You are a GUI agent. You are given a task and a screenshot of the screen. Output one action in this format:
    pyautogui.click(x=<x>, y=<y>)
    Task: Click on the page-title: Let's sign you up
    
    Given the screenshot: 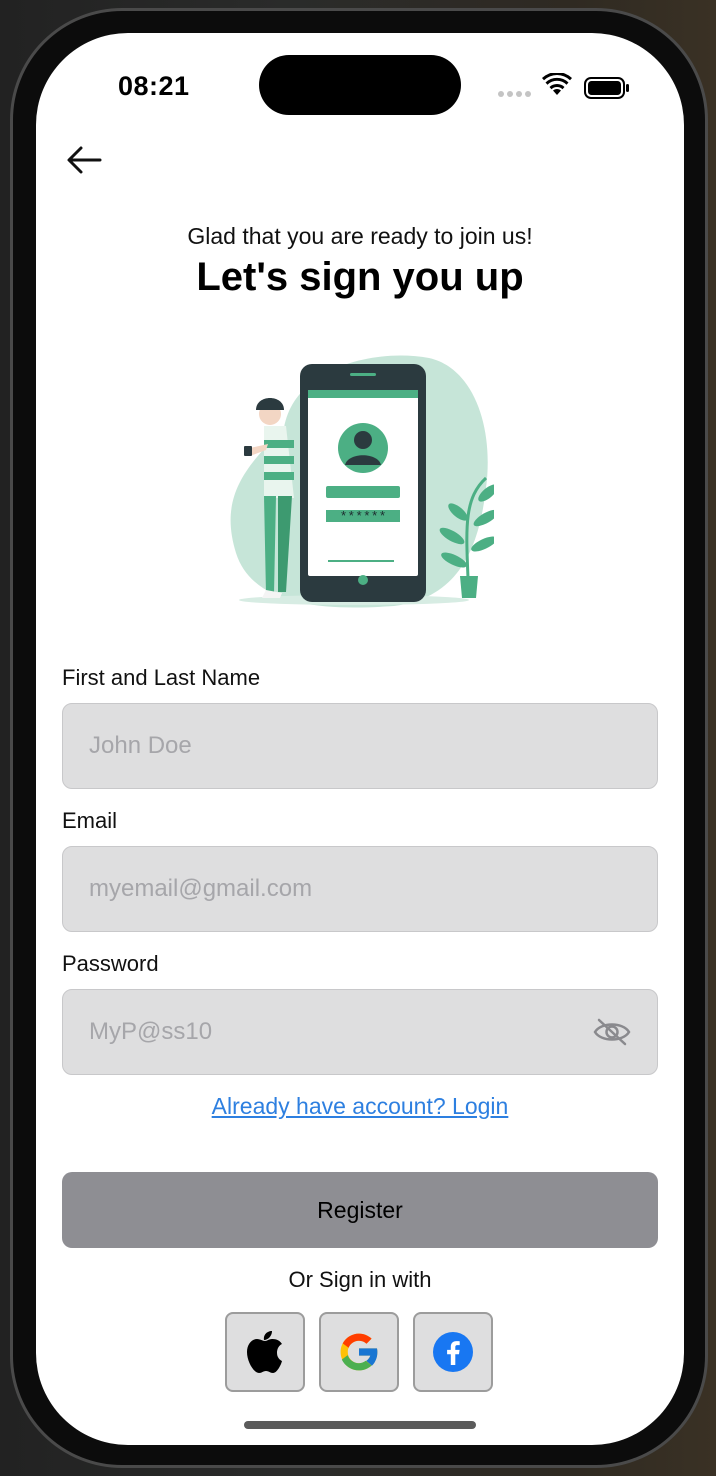 What is the action you would take?
    pyautogui.click(x=360, y=277)
    